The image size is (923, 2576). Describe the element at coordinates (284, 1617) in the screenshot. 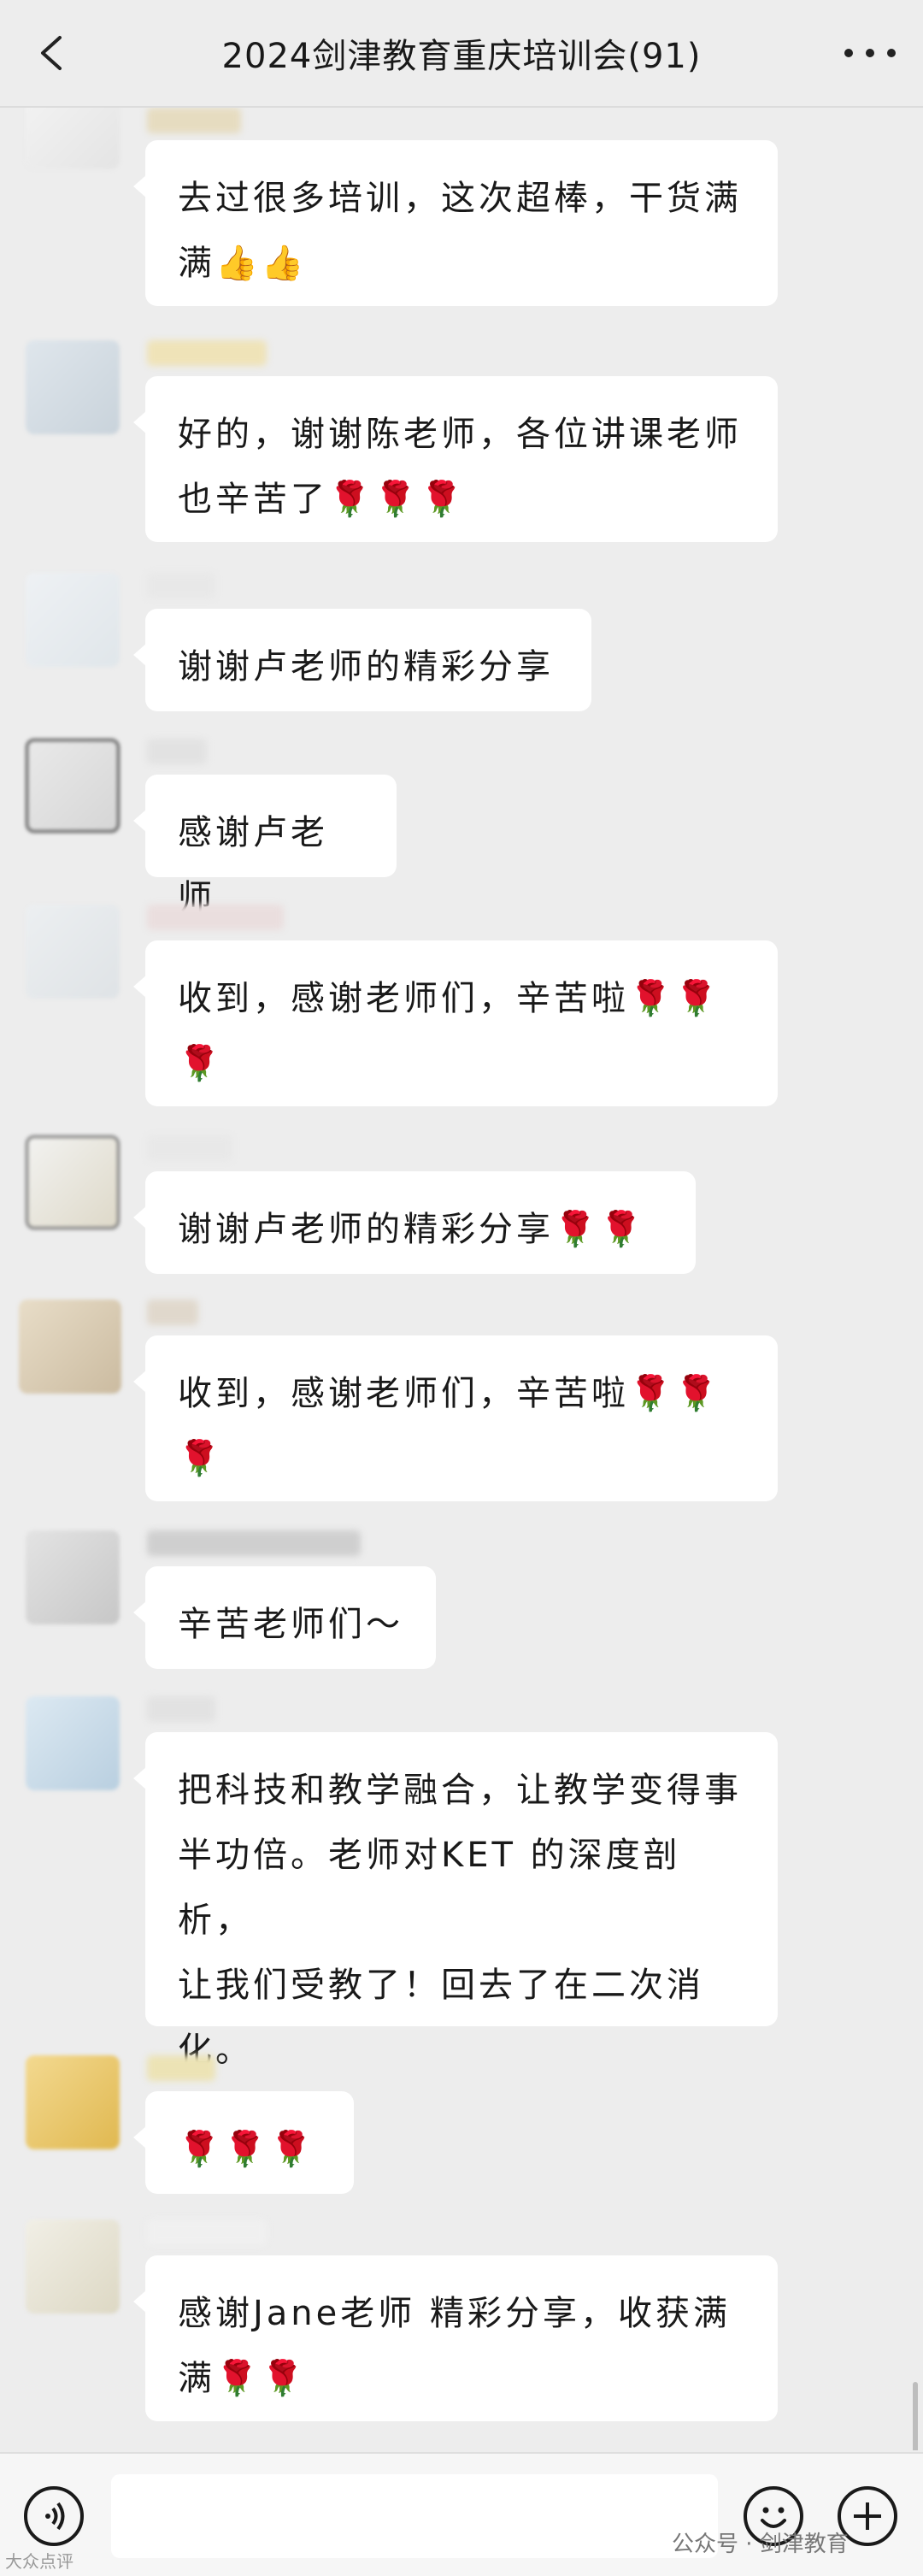

I see `message-bubble: 辛苦老师们～` at that location.